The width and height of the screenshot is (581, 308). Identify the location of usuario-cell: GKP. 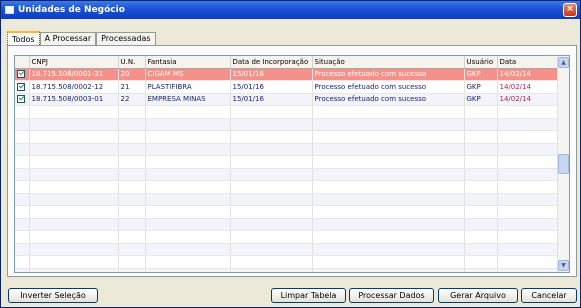
(481, 74).